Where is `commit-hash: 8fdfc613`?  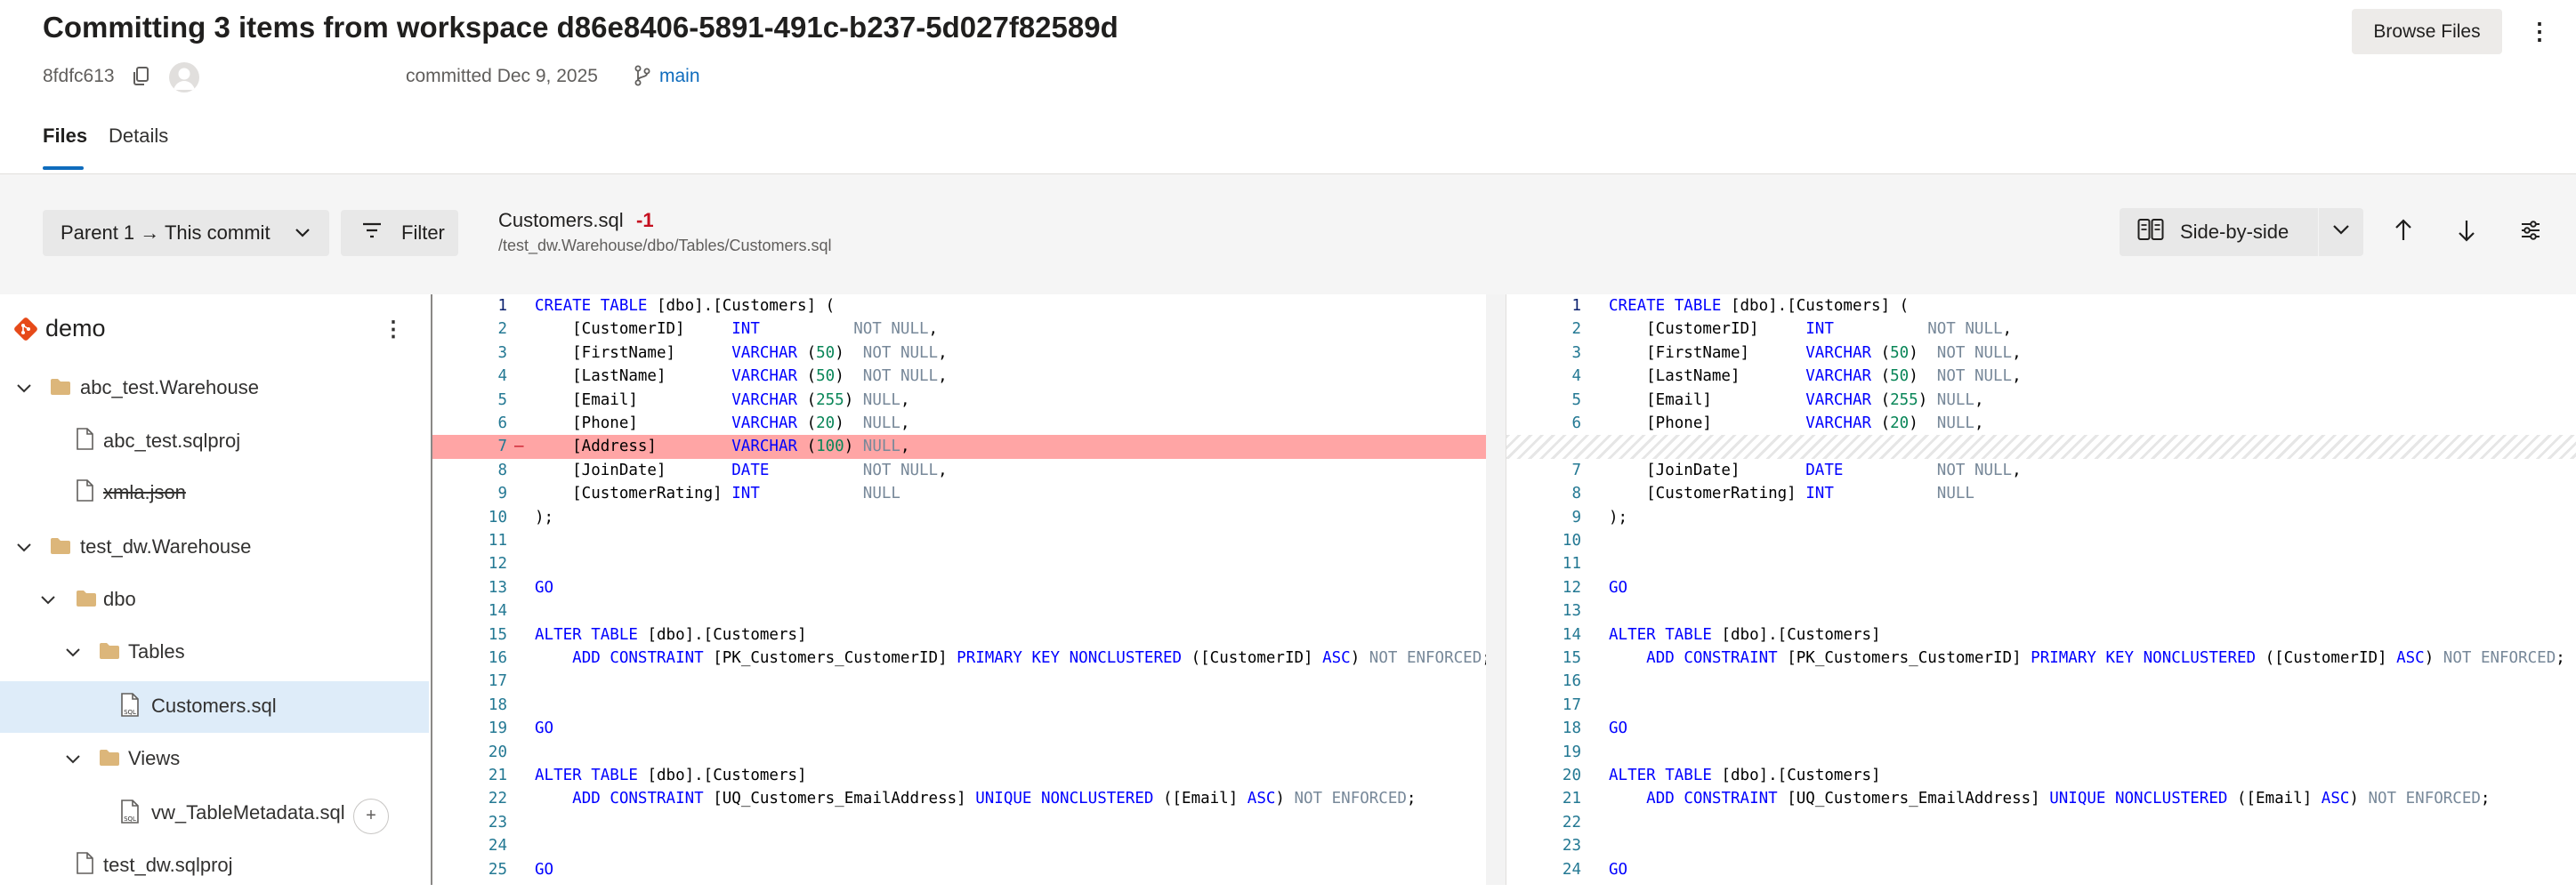
commit-hash: 8fdfc613 is located at coordinates (79, 76).